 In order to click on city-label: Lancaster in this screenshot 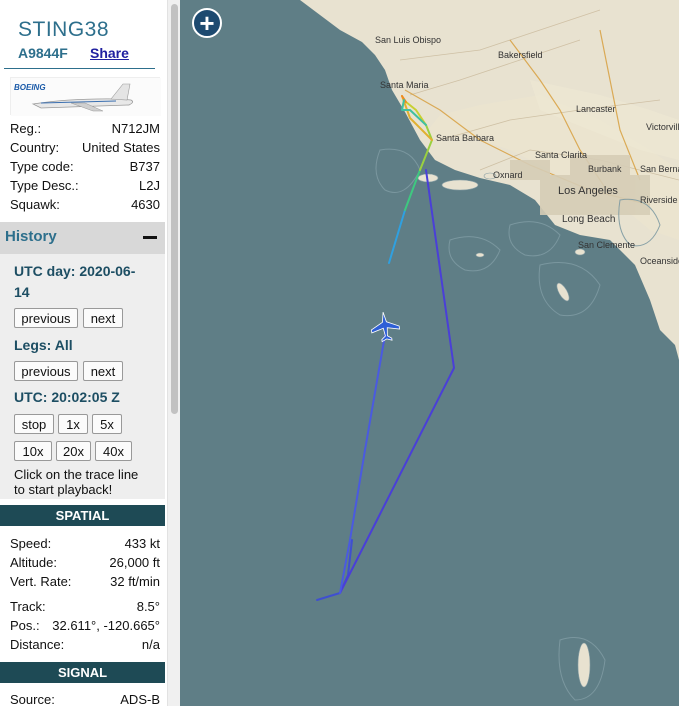, I will do `click(596, 109)`.